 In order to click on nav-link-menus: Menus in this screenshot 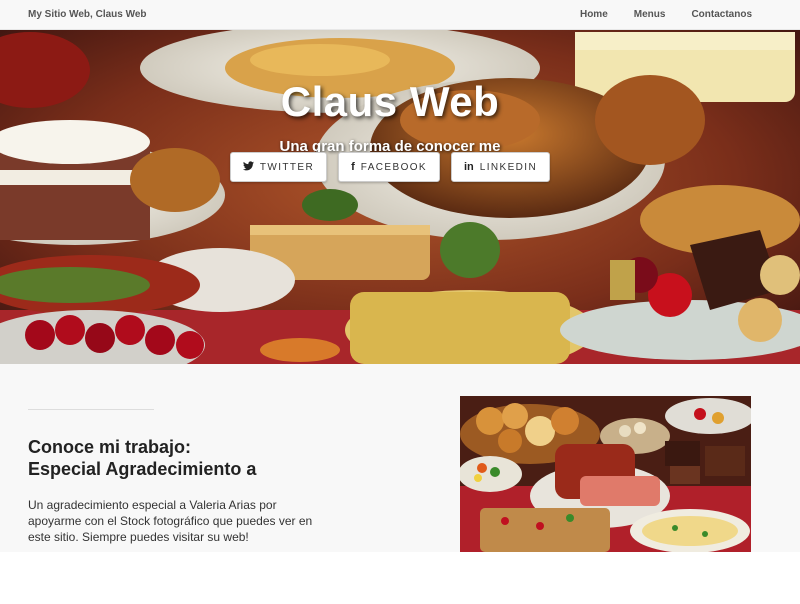, I will do `click(650, 14)`.